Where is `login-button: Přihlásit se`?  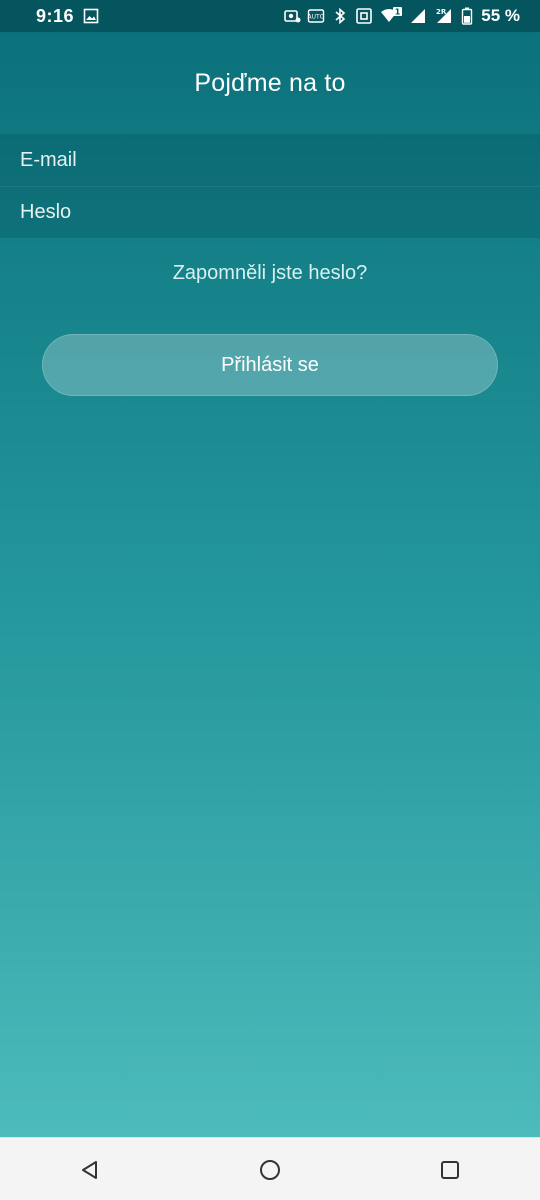
login-button: Přihlásit se is located at coordinates (270, 365).